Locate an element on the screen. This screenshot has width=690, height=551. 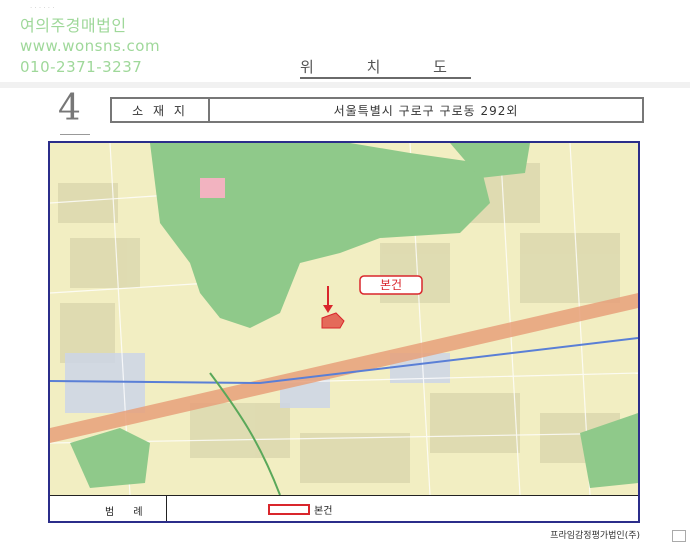
watermark-phone: 010-2371-3237 is located at coordinates (81, 67).